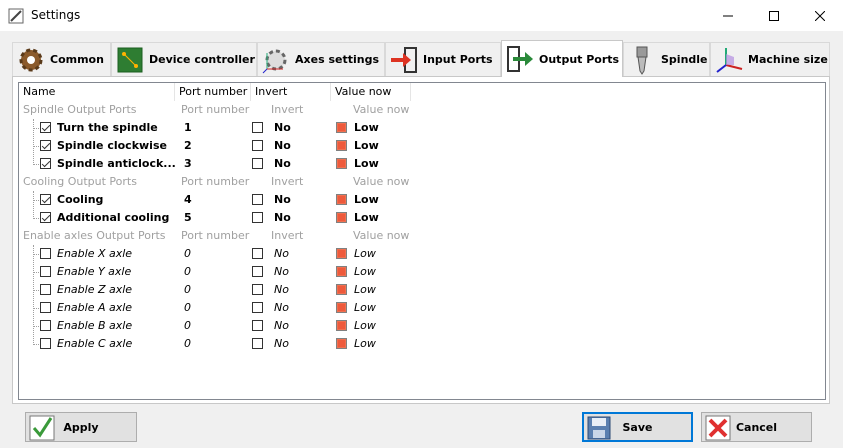 Image resolution: width=843 pixels, height=448 pixels. Describe the element at coordinates (684, 59) in the screenshot. I see `tab-label: Spindle` at that location.